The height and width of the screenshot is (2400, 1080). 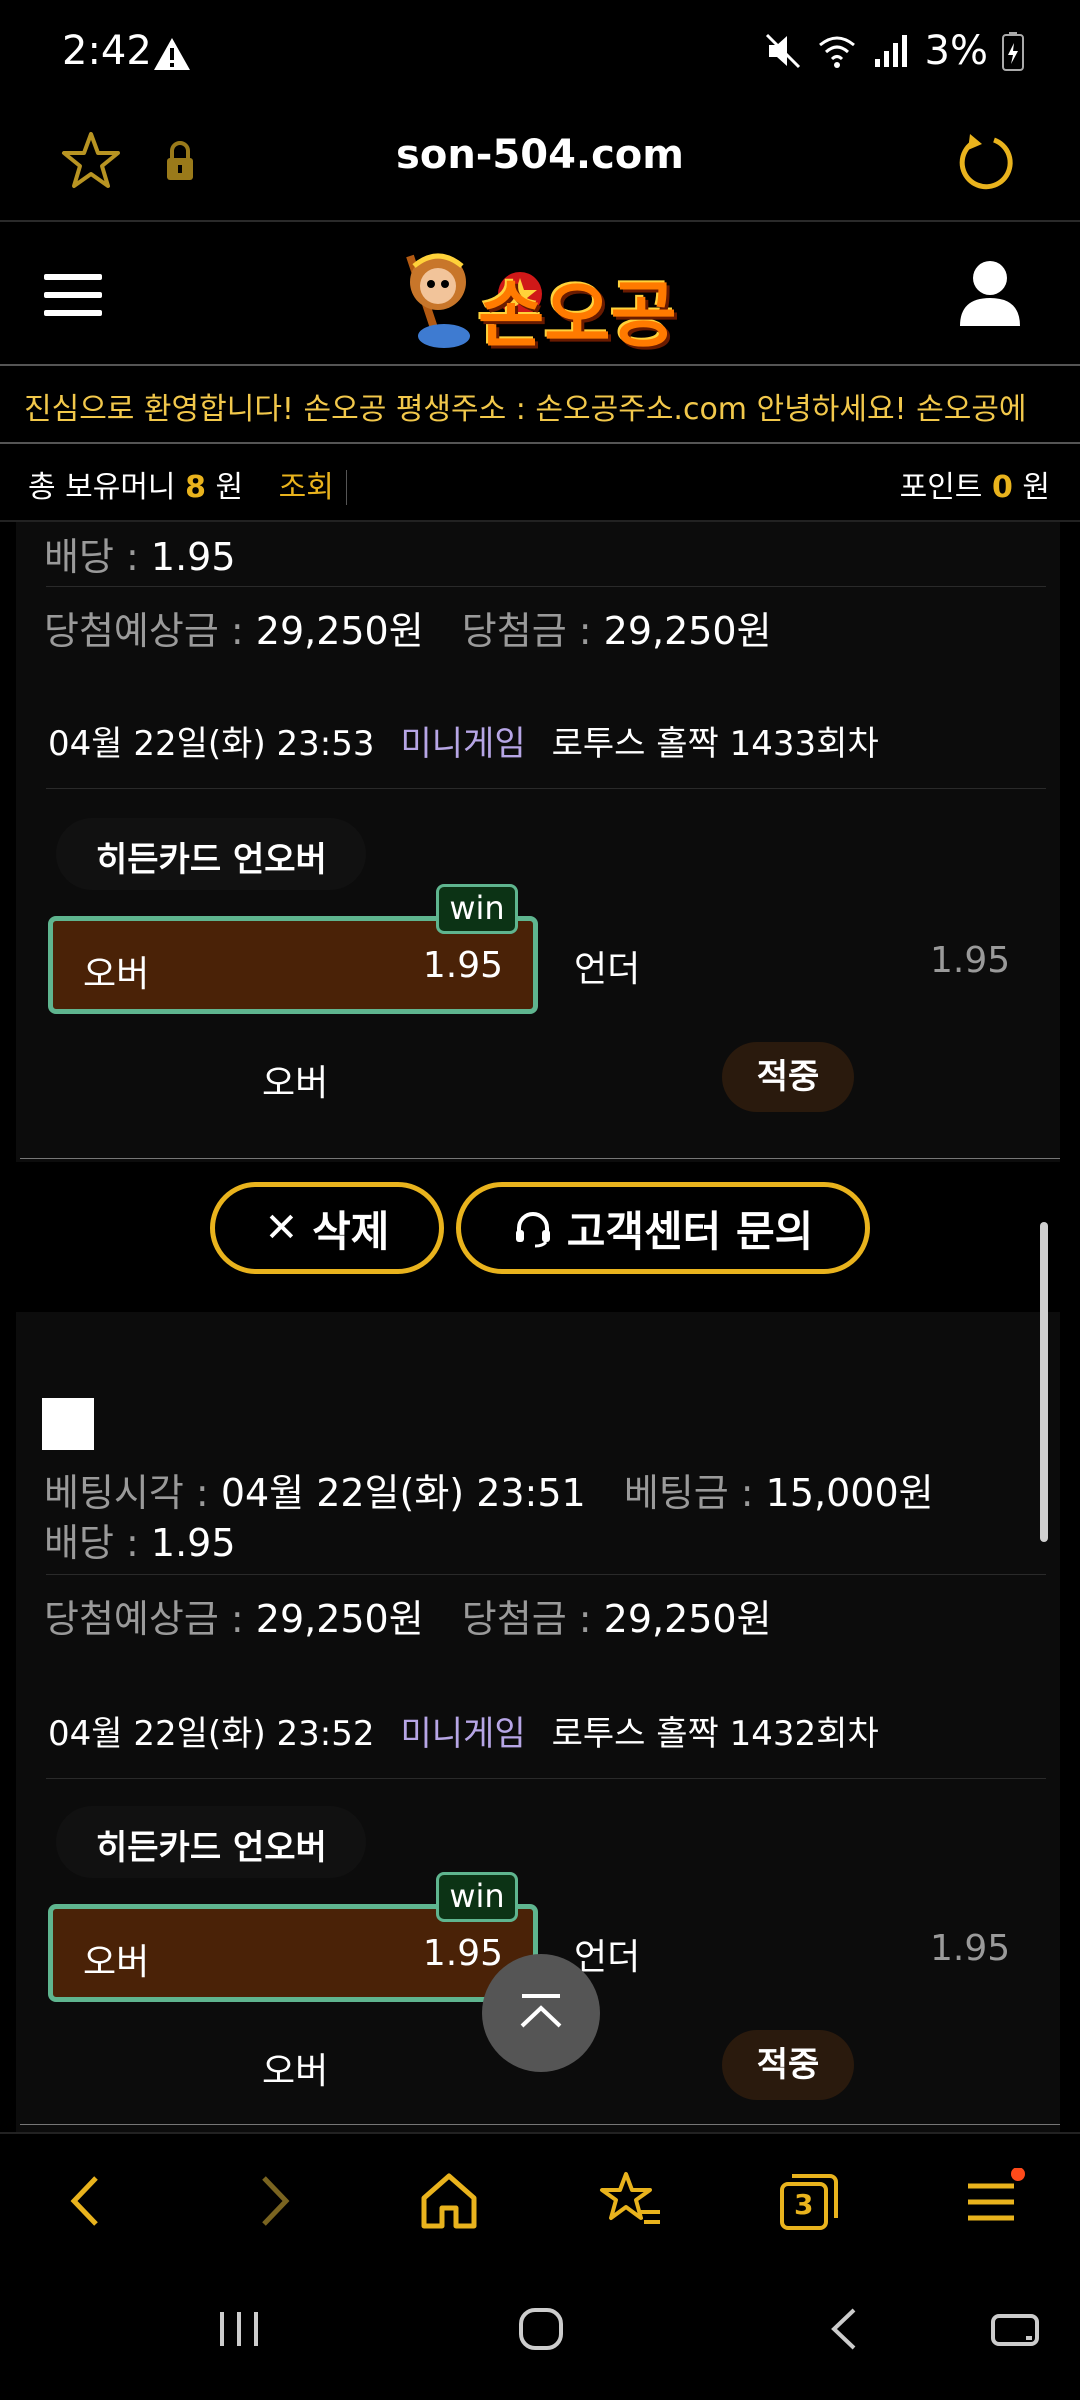 I want to click on game-name: 로투스 홀짝 1432회차, so click(x=715, y=1734).